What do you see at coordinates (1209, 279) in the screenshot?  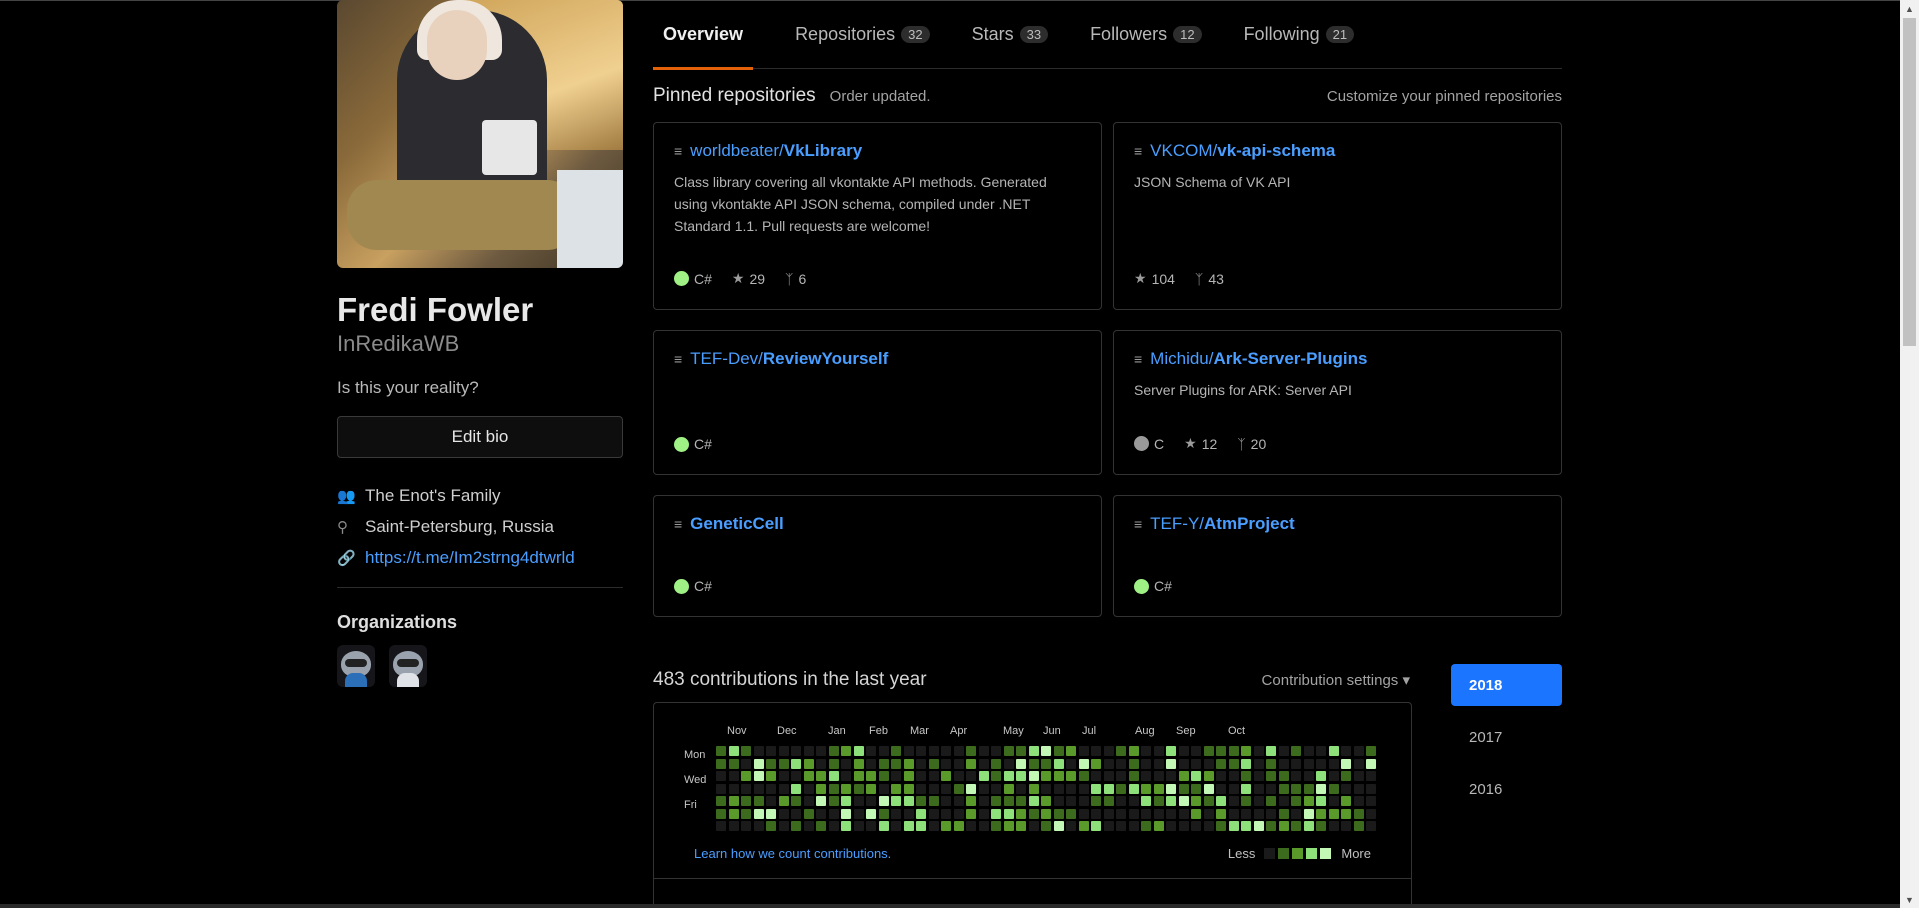 I see `forks-stat: ᛉ 43` at bounding box center [1209, 279].